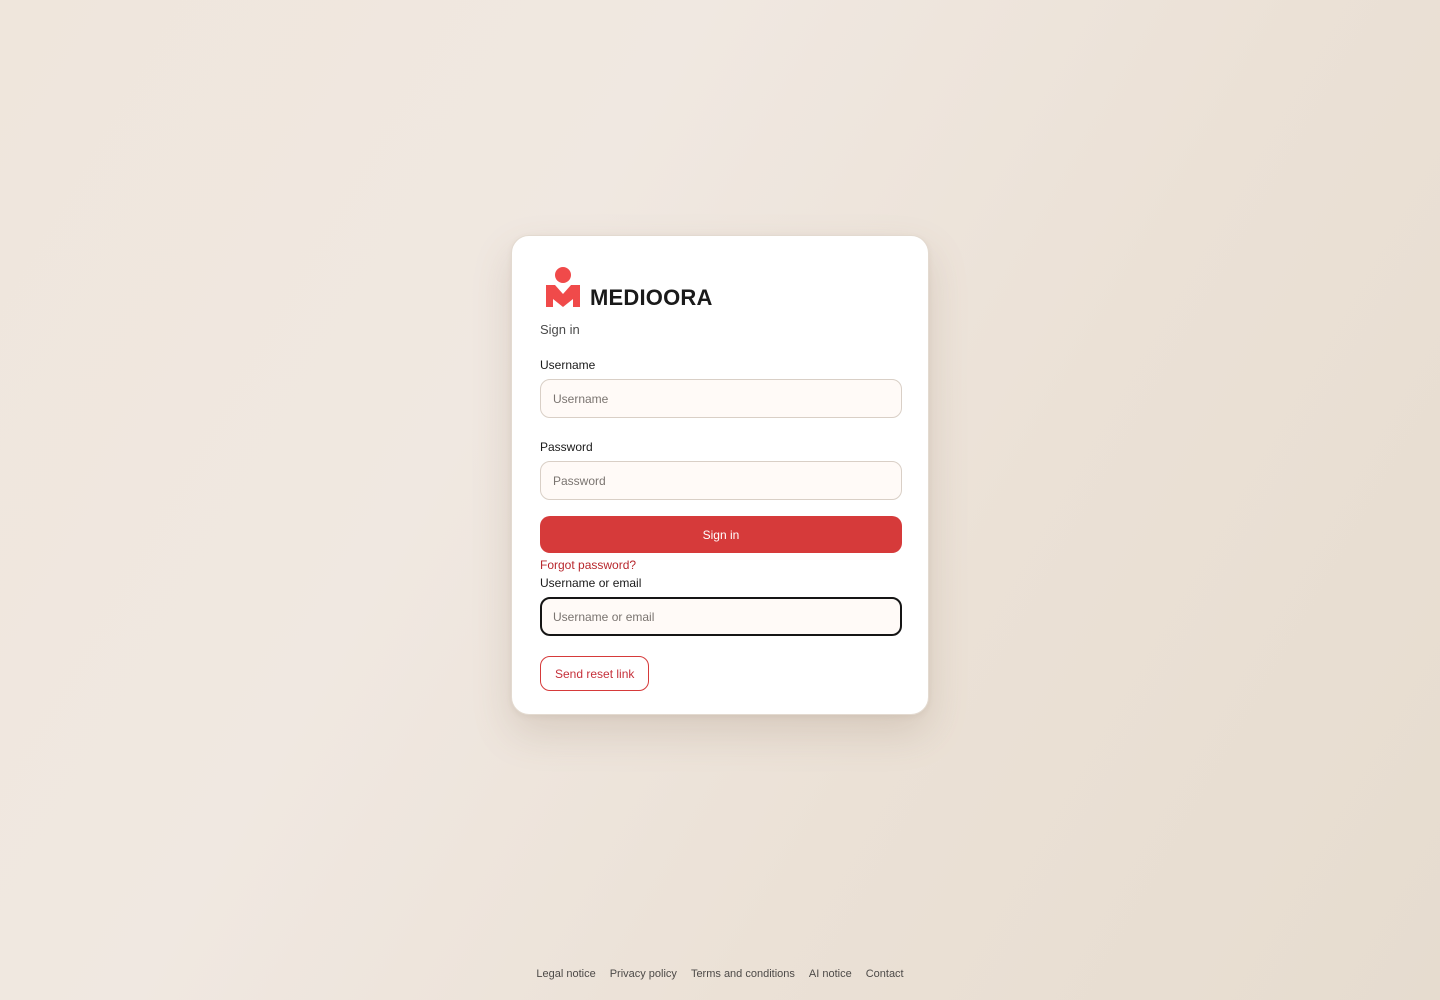  What do you see at coordinates (563, 287) in the screenshot?
I see `mediora-logo-icon` at bounding box center [563, 287].